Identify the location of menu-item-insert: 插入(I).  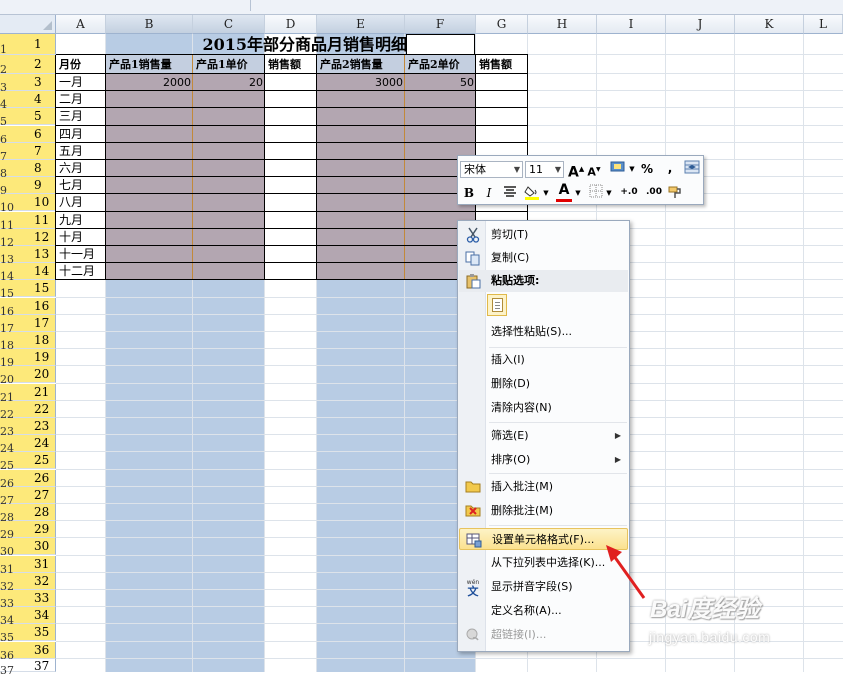
(543, 360).